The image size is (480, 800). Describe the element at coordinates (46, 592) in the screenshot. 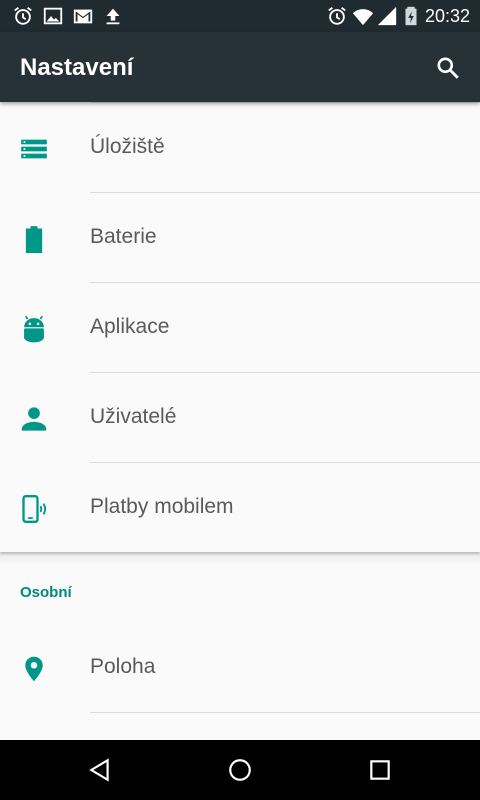

I see `section-header-personal: Osobní` at that location.